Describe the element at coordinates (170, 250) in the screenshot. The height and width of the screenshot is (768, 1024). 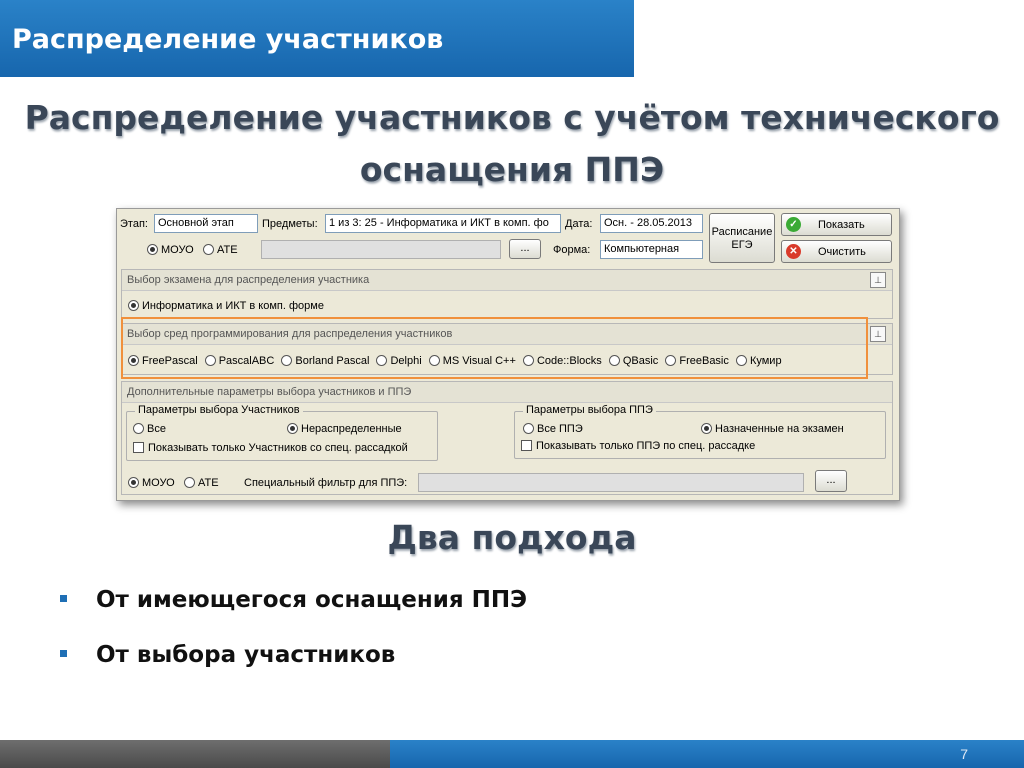
I see `moyo-radio: МОУО` at that location.